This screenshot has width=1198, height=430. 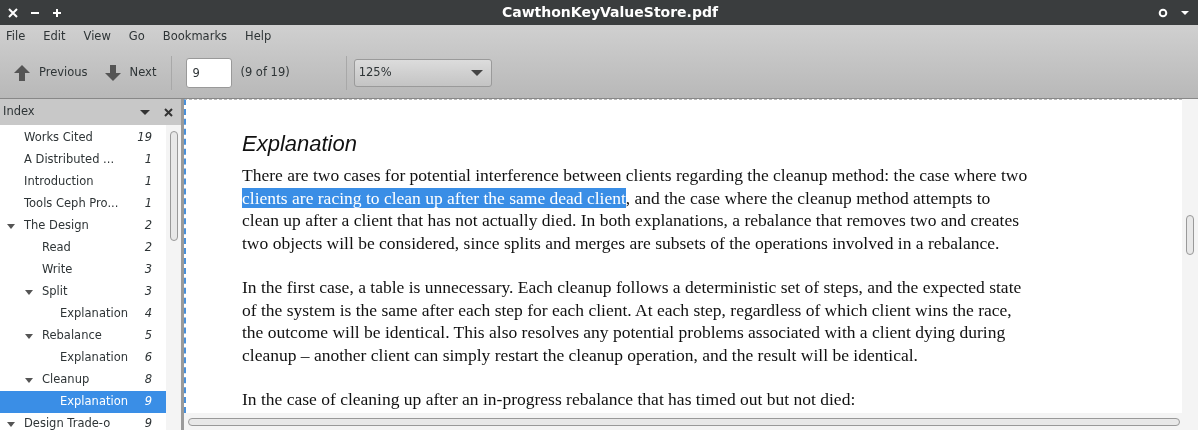 What do you see at coordinates (54, 36) in the screenshot?
I see `menu-item: Edit` at bounding box center [54, 36].